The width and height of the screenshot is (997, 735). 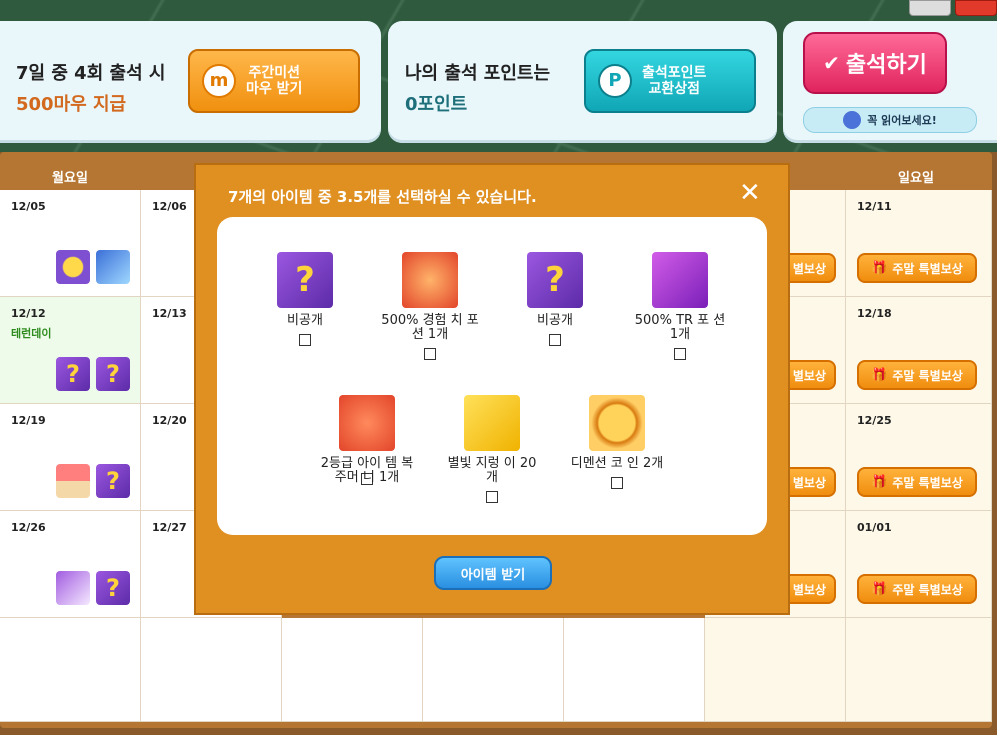 I want to click on attendance-points-card: 나의 출석 포인트는 0포인트 P 출석포인트 교환상점, so click(x=582, y=82).